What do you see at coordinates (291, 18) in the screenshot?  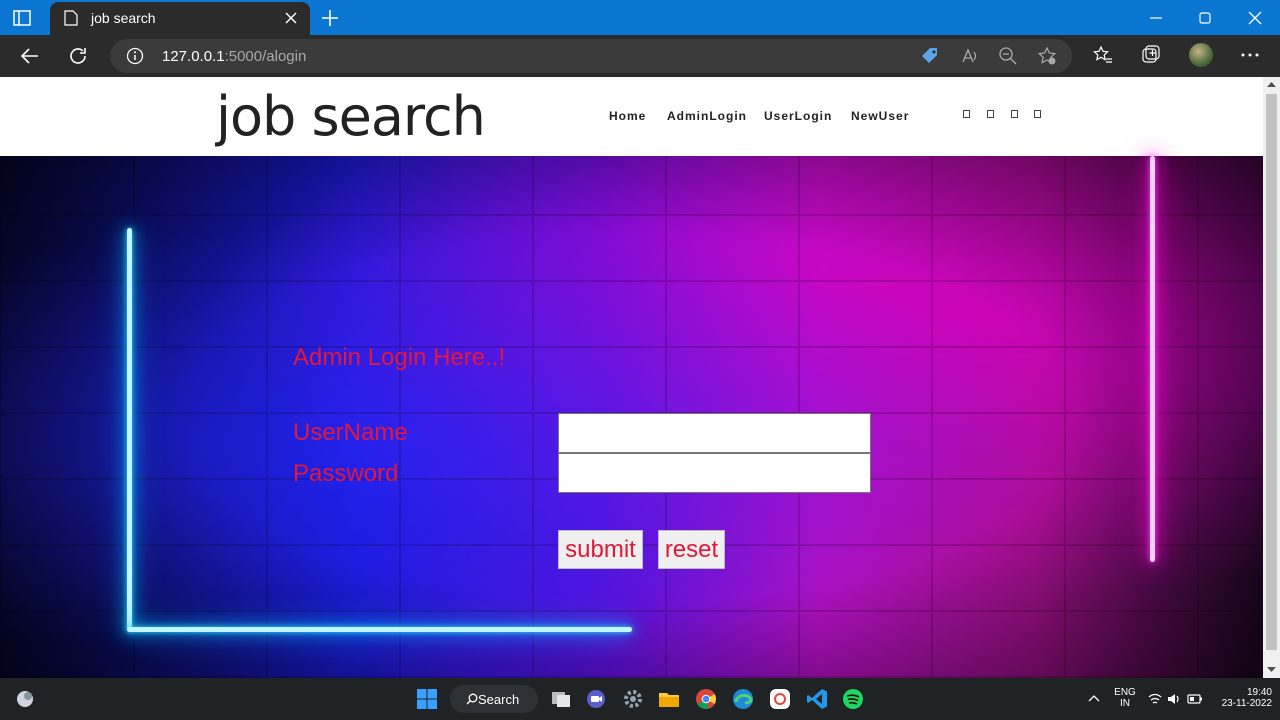 I see `close-tab-icon` at bounding box center [291, 18].